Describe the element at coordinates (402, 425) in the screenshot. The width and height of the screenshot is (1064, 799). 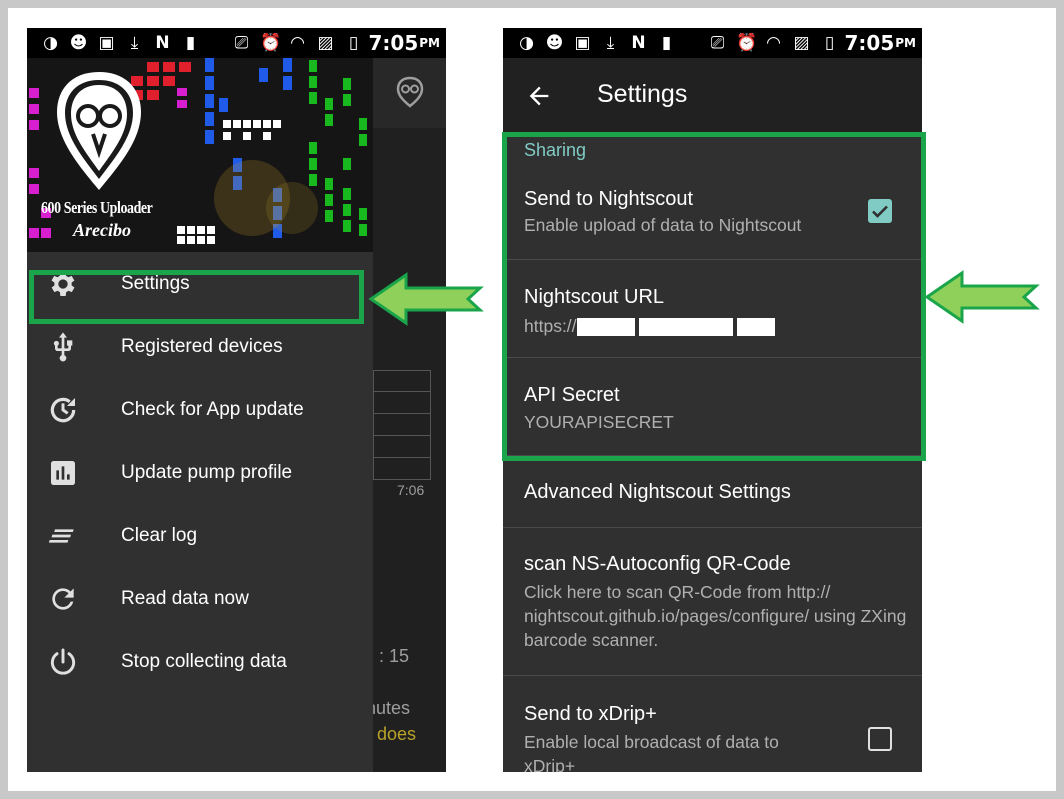
I see `background-chart` at that location.